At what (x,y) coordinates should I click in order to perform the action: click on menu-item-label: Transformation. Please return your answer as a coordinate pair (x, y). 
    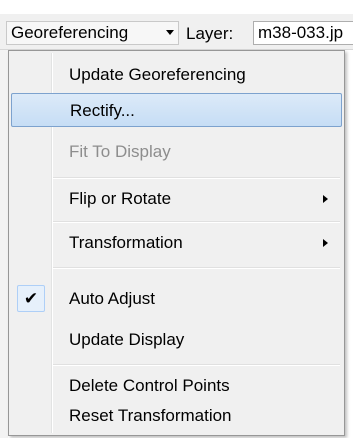
    Looking at the image, I should click on (126, 242).